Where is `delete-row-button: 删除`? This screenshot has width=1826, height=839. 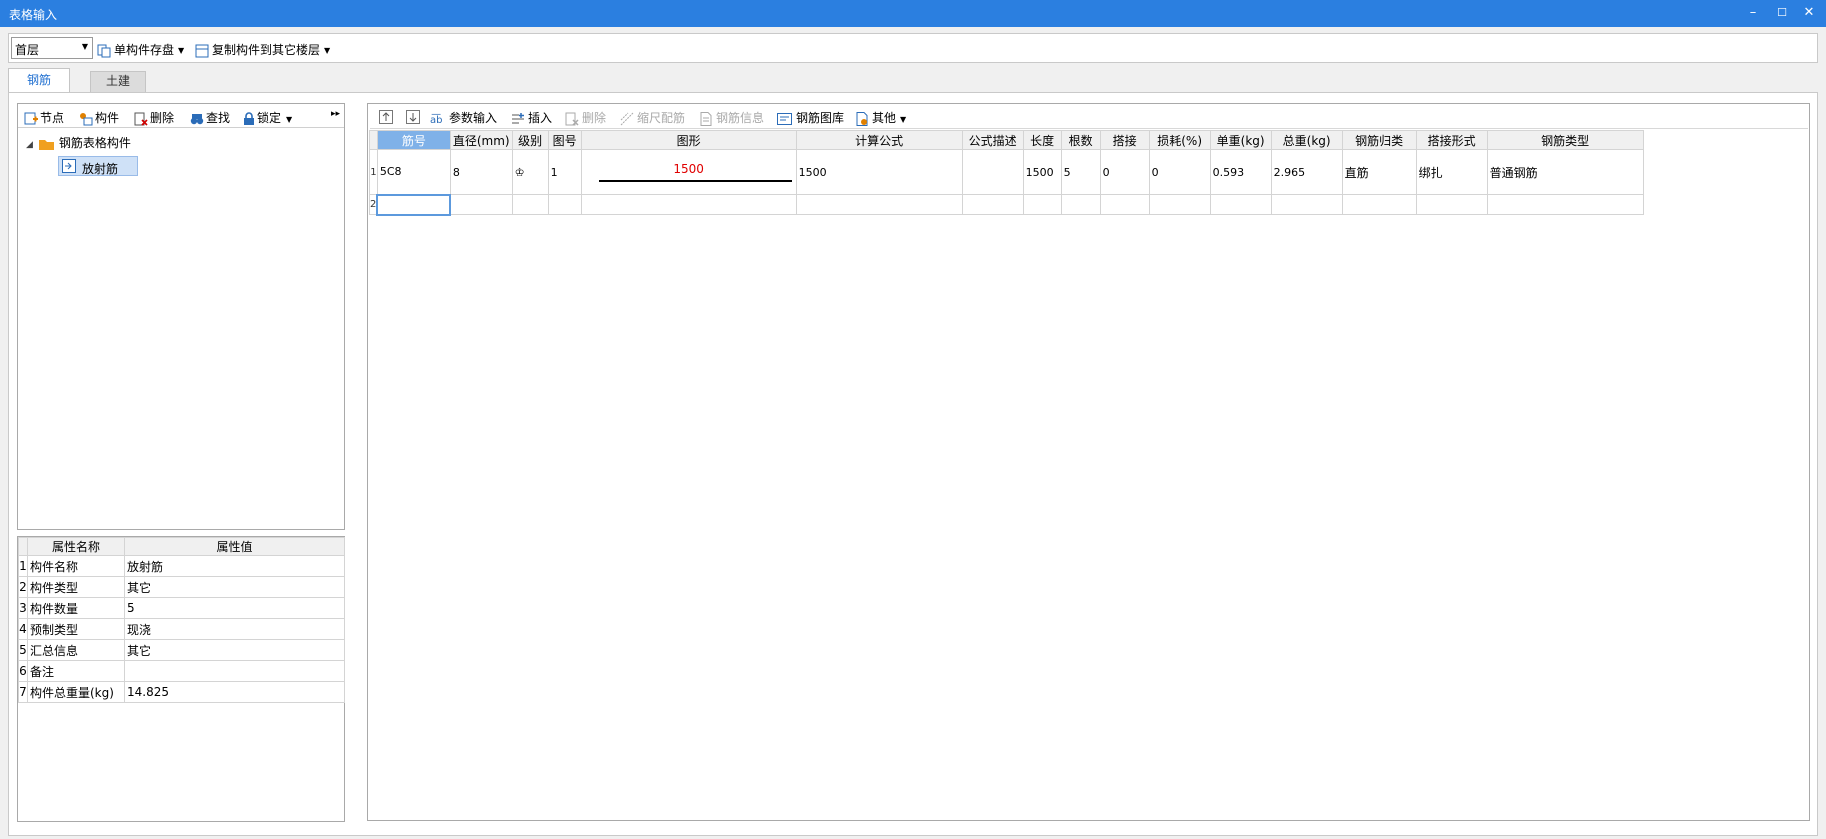
delete-row-button: 删除 is located at coordinates (585, 117).